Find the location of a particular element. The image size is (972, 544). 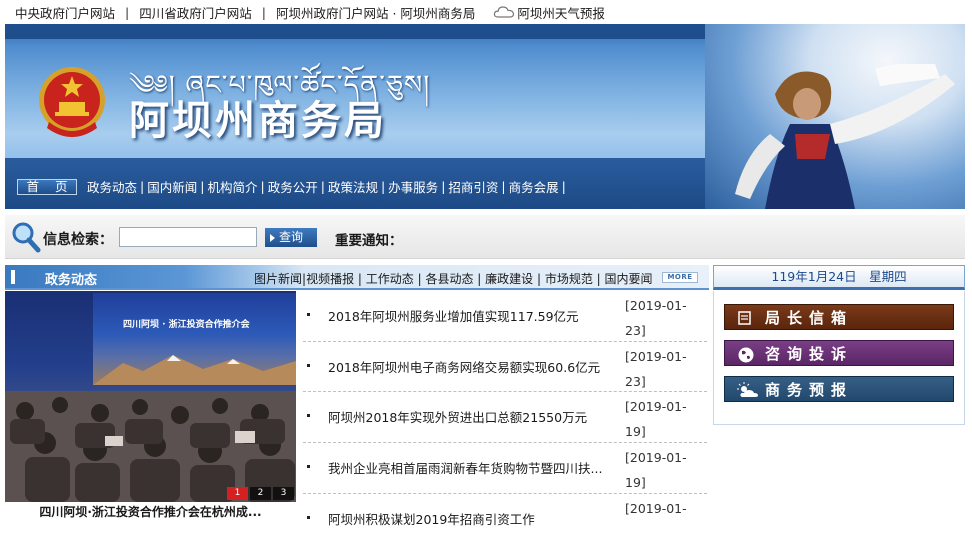

search-input is located at coordinates (188, 237).